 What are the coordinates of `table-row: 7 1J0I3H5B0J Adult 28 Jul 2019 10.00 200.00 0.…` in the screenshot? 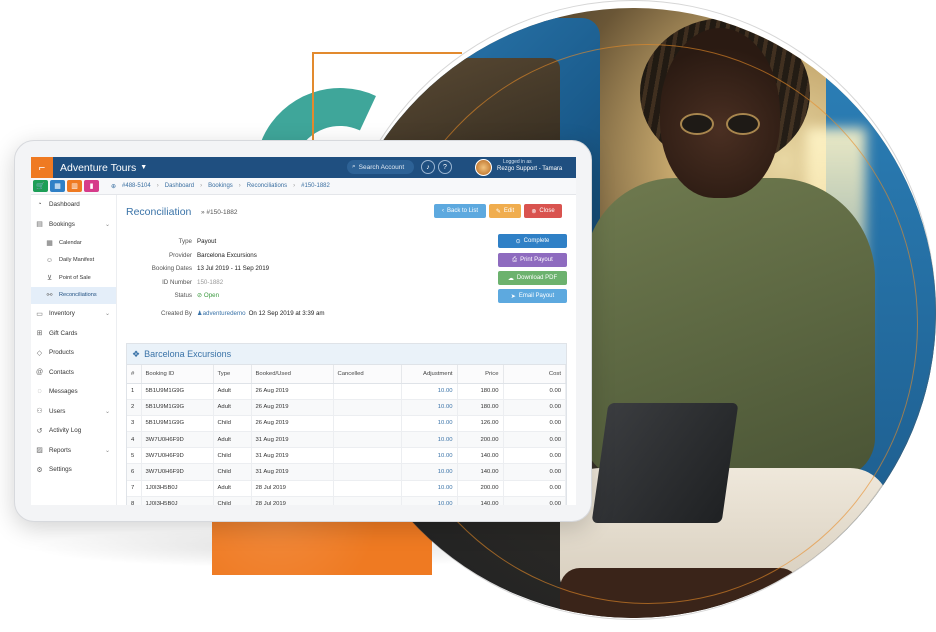 It's located at (346, 488).